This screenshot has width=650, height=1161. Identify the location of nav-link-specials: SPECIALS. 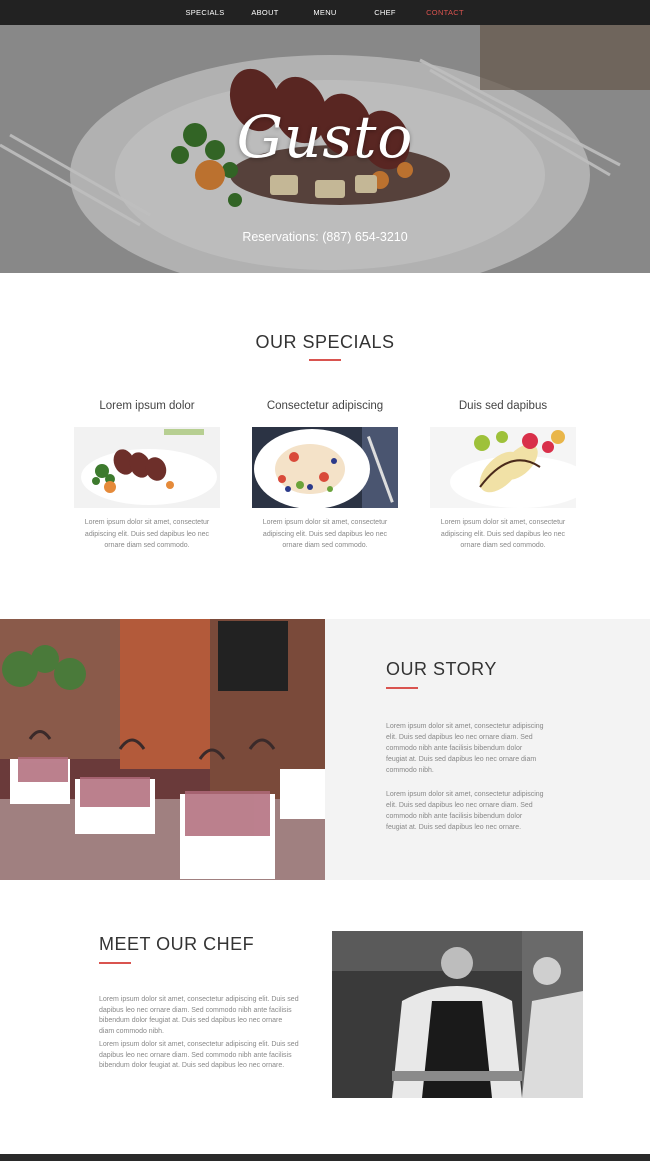
(205, 12).